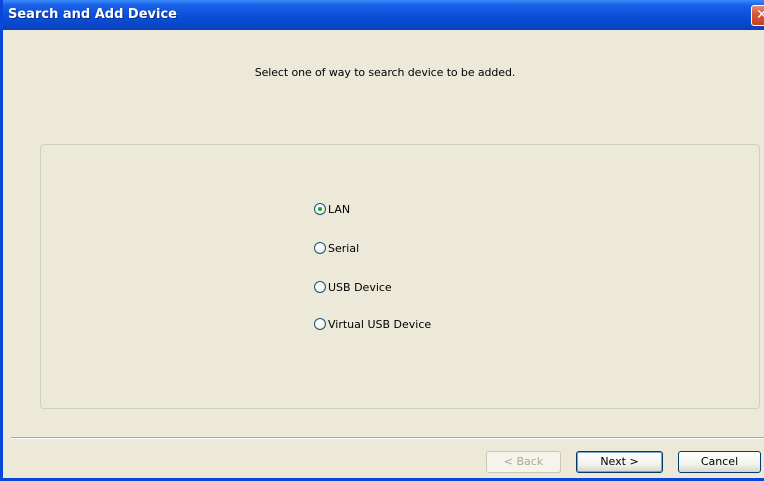 The image size is (764, 481). What do you see at coordinates (92, 14) in the screenshot?
I see `window-title: Search and Add Device` at bounding box center [92, 14].